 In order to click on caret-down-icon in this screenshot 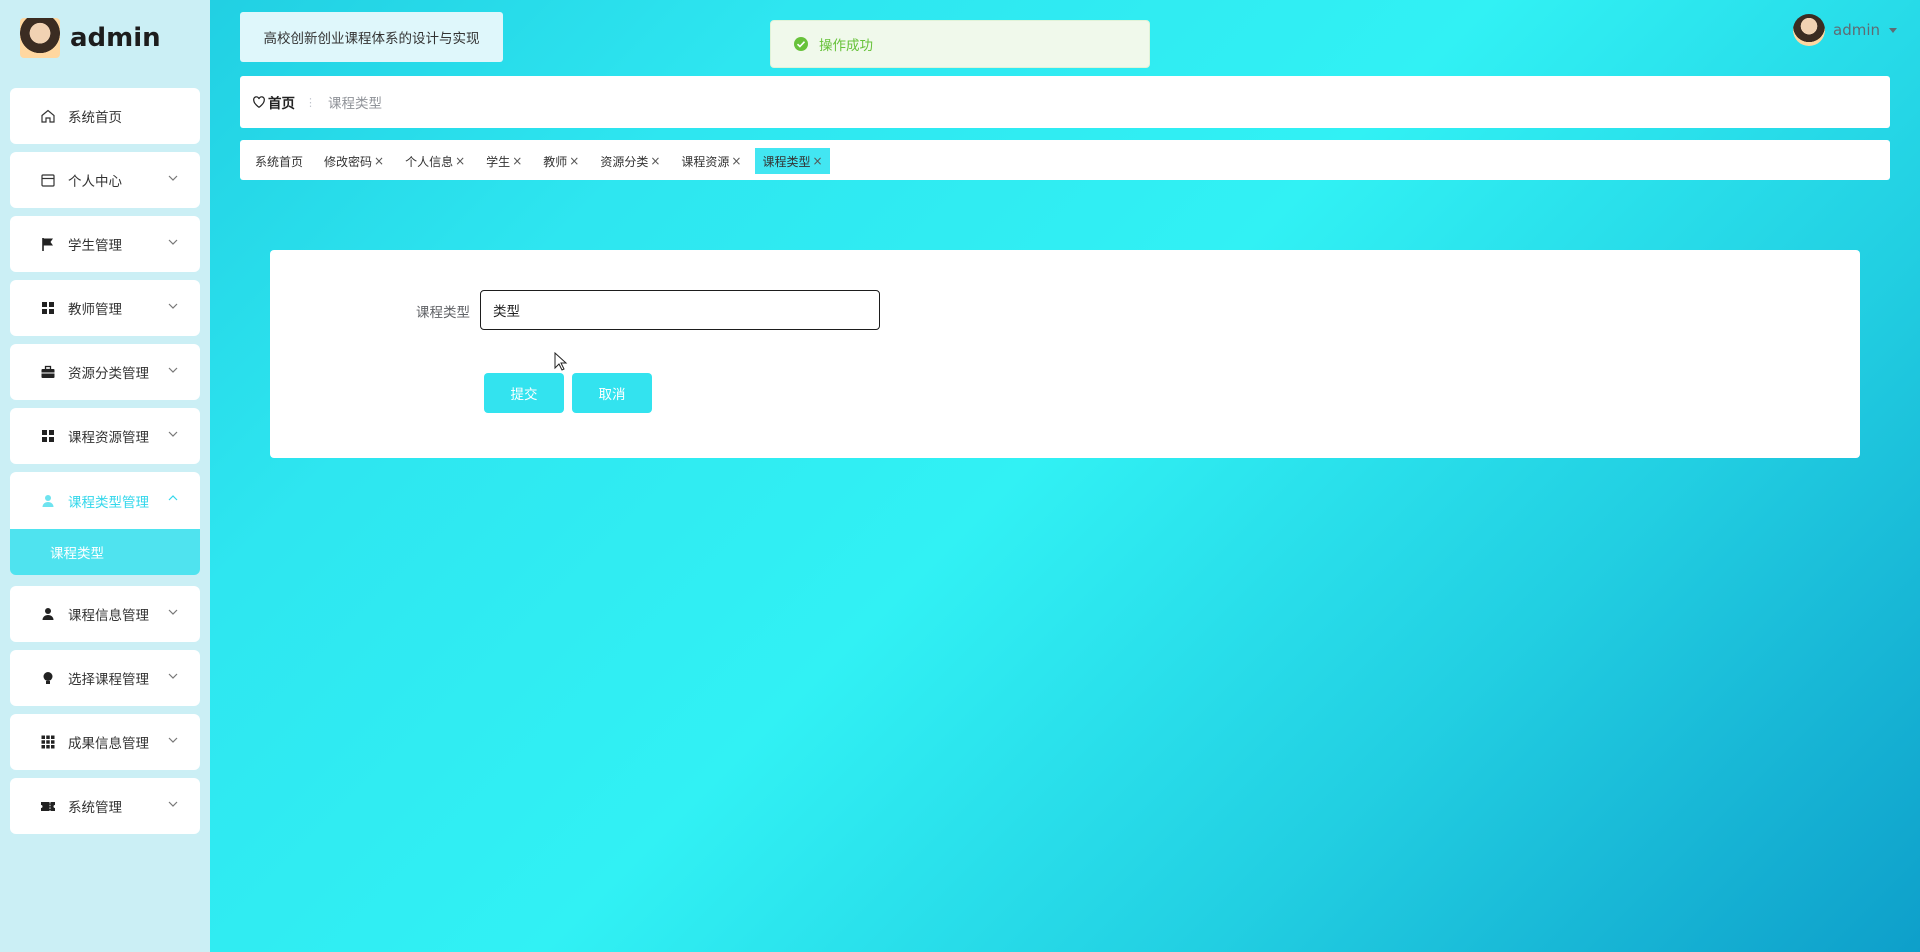, I will do `click(1893, 30)`.